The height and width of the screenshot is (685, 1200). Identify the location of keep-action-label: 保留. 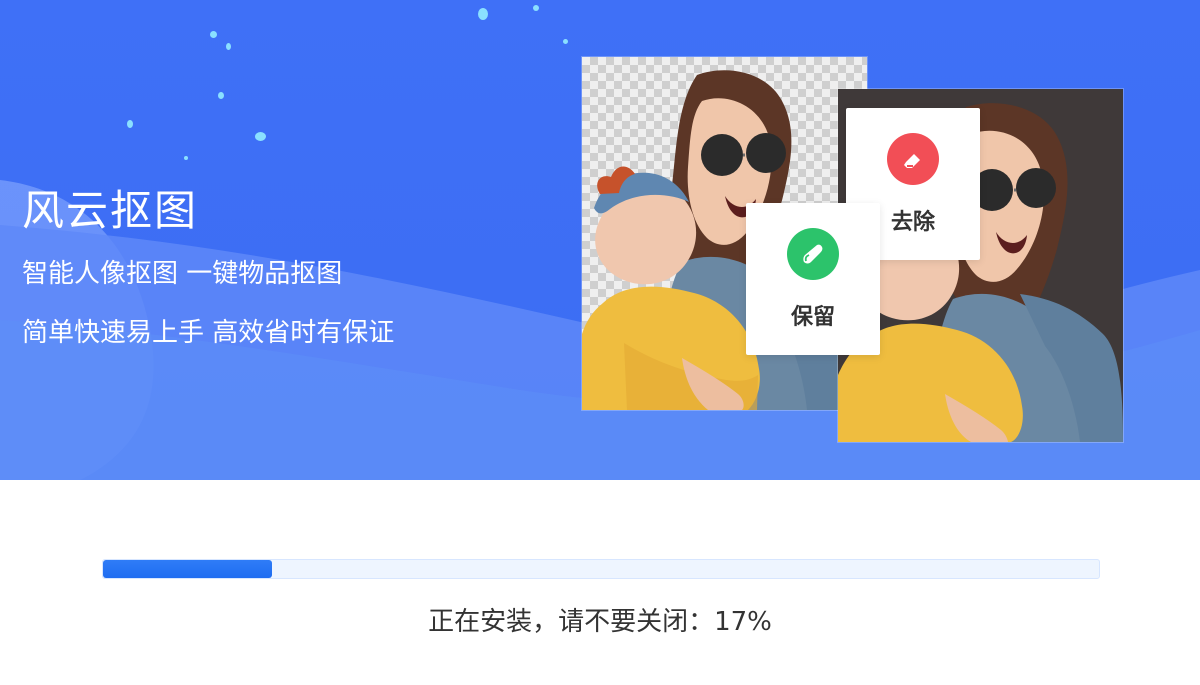
(812, 317).